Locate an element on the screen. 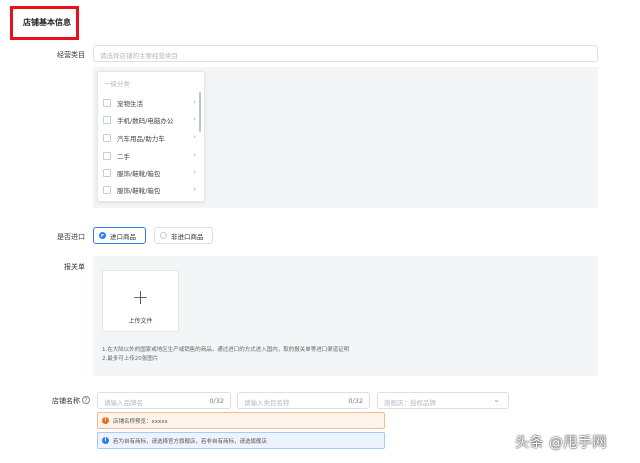 Image resolution: width=640 pixels, height=463 pixels. upload-button: + 上传文件 is located at coordinates (140, 301).